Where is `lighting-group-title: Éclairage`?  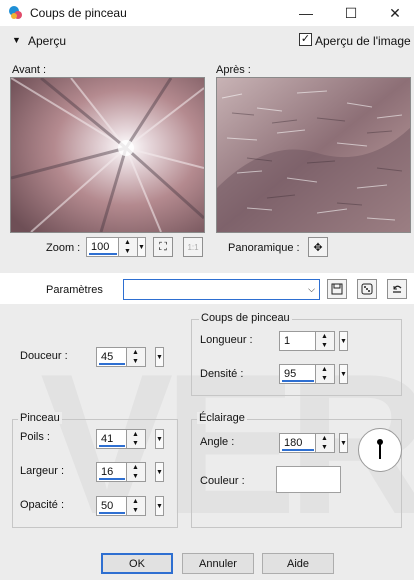
lighting-group-title: Éclairage is located at coordinates (222, 418).